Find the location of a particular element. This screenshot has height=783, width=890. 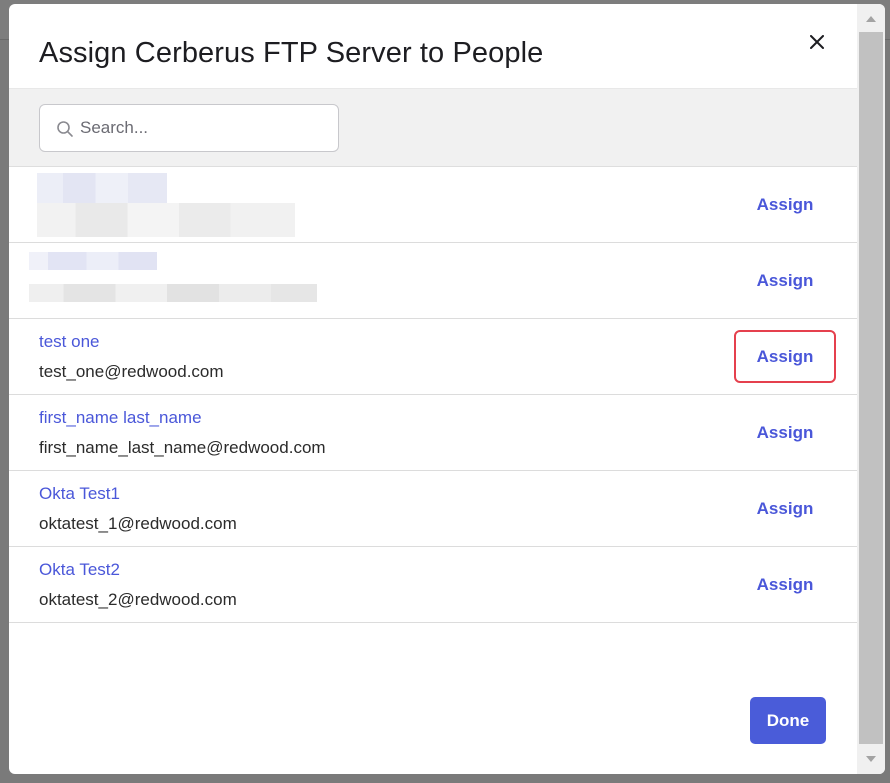

close-button is located at coordinates (817, 42).